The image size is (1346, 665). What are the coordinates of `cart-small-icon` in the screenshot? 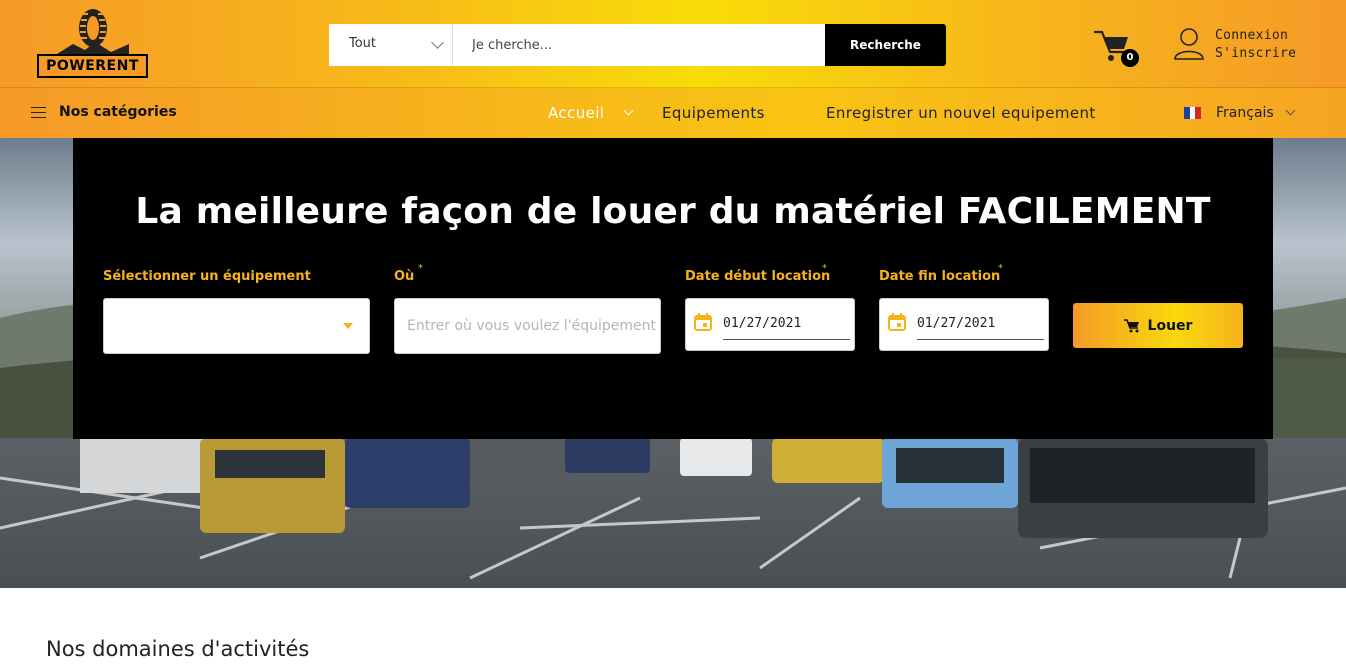 It's located at (1131, 325).